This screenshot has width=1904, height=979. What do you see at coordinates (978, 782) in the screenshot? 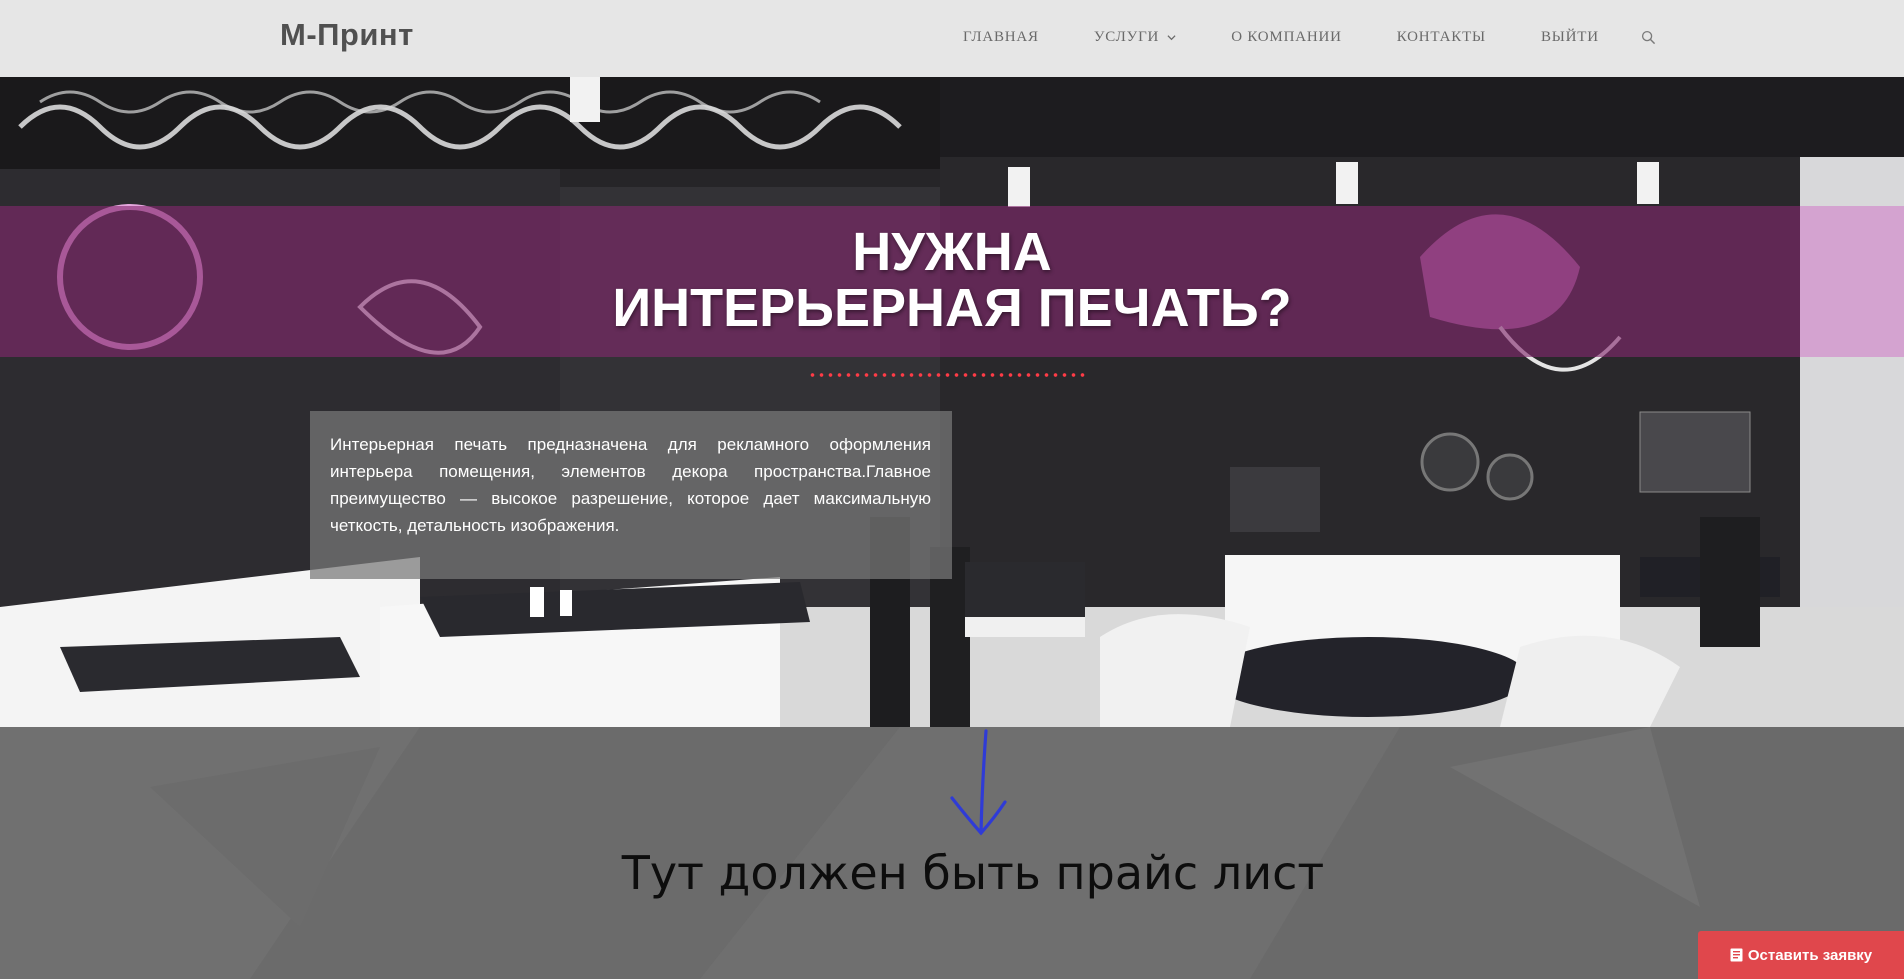
I see `arrow-down-icon` at bounding box center [978, 782].